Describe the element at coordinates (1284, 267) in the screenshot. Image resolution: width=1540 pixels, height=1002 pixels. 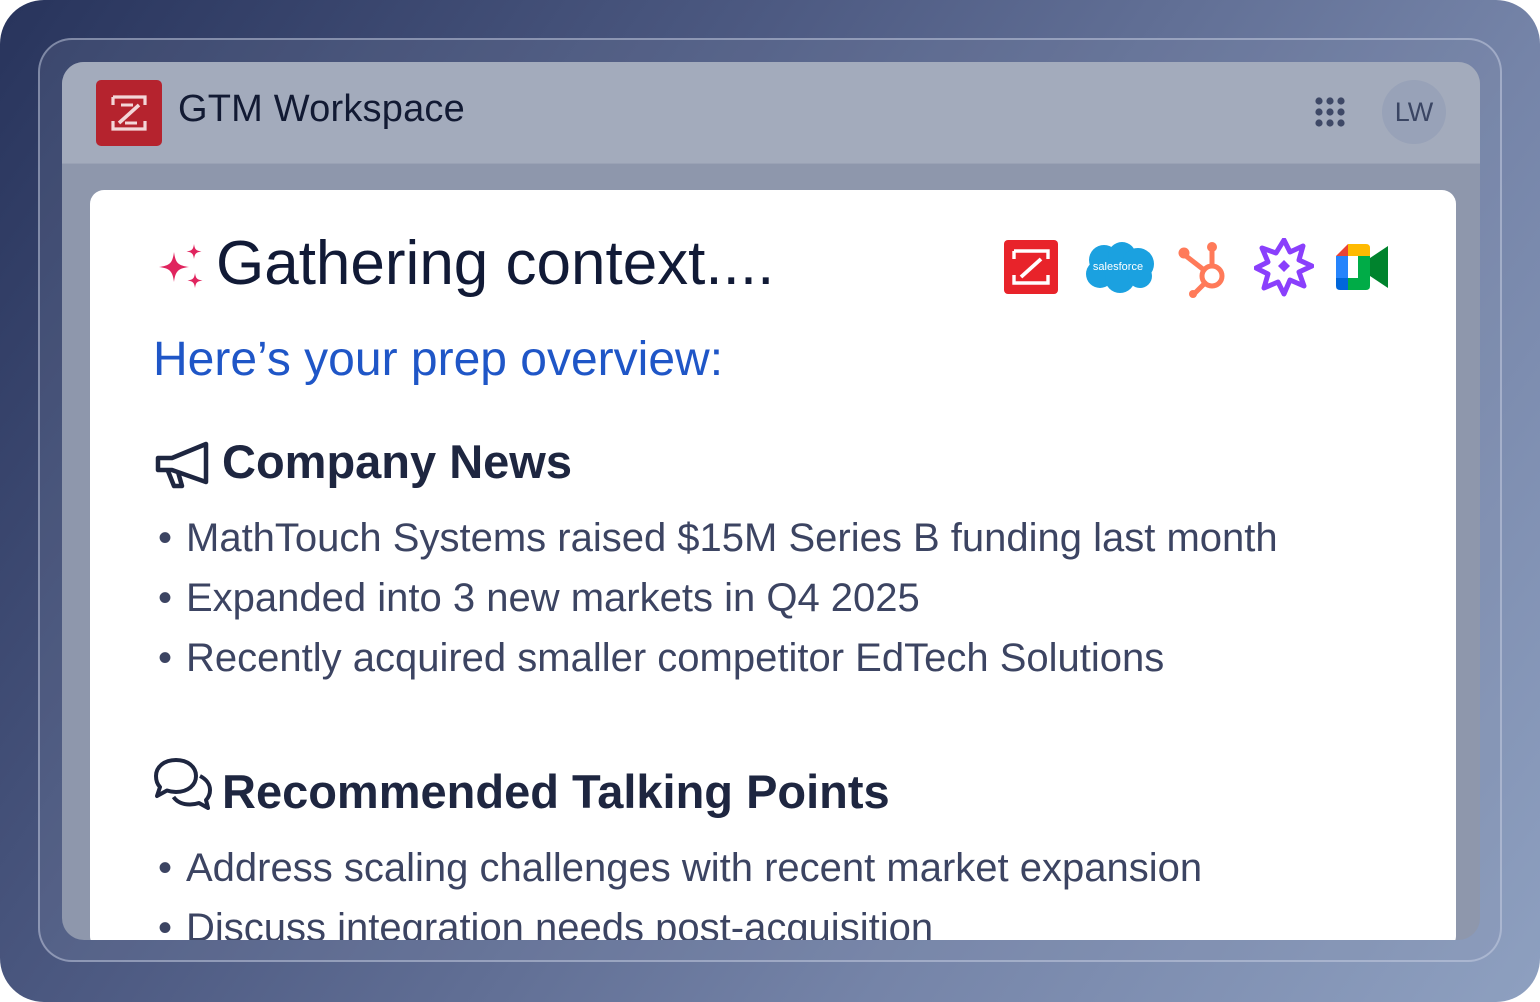
I see `gong-icon` at that location.